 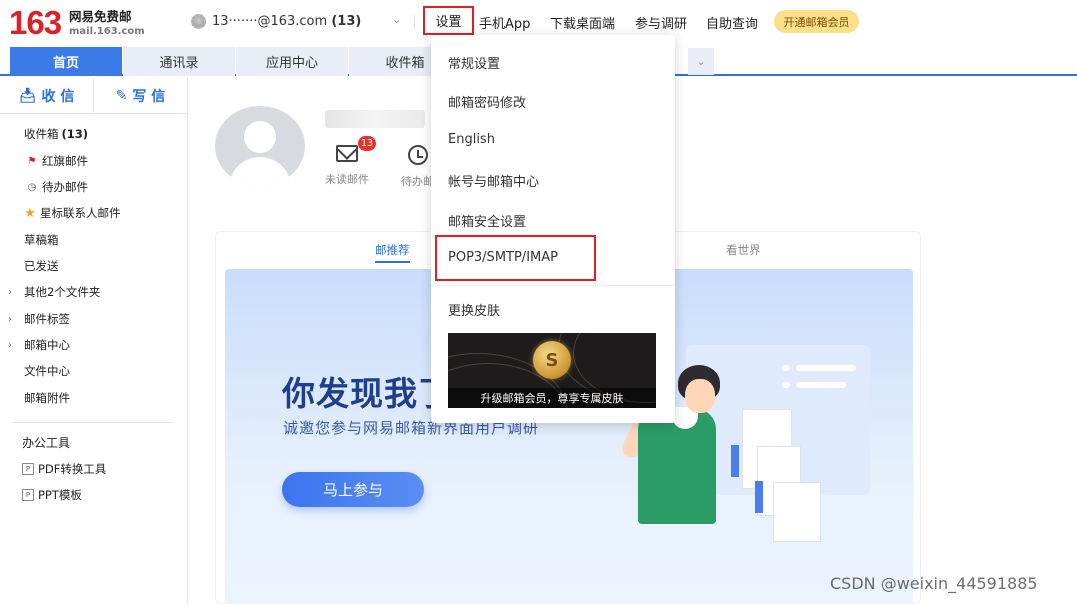 I want to click on logo-number: 163, so click(x=35, y=23).